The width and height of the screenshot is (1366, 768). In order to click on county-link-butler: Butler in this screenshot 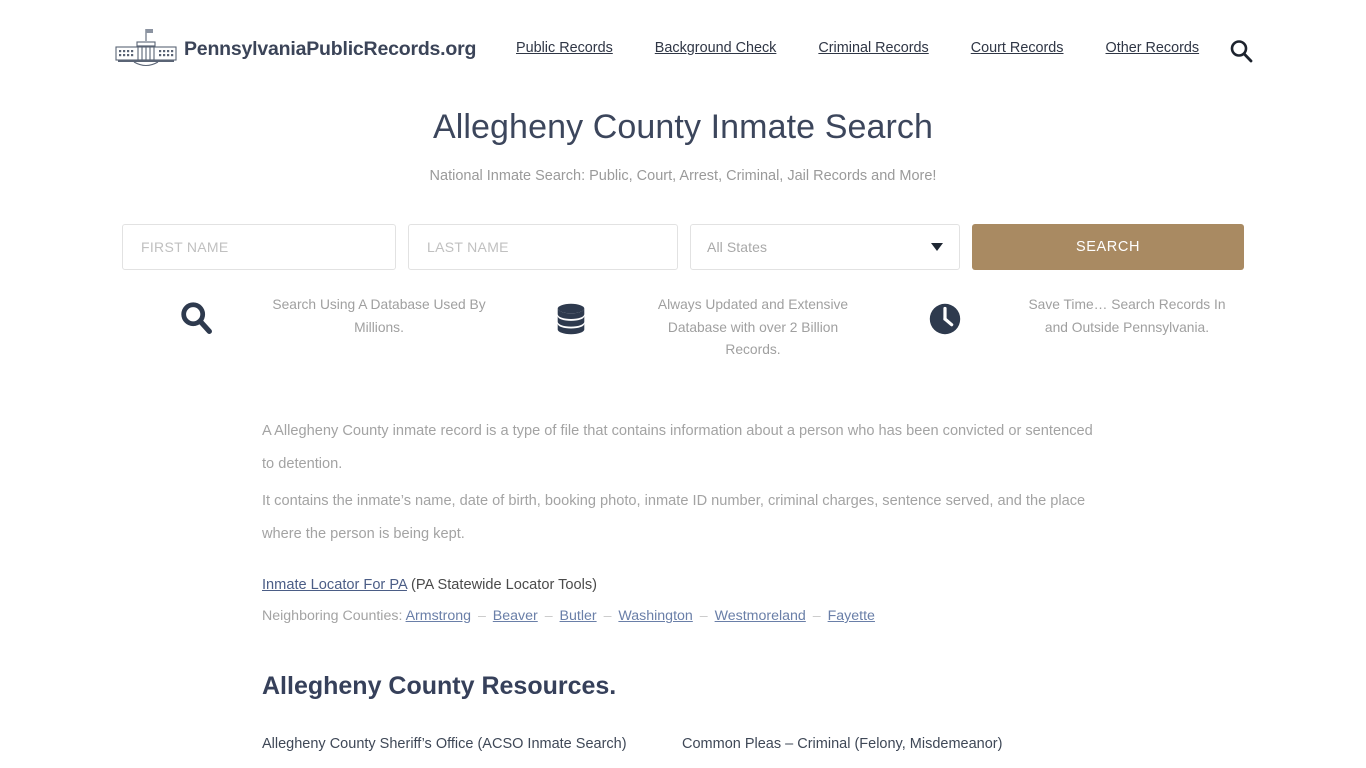, I will do `click(578, 616)`.